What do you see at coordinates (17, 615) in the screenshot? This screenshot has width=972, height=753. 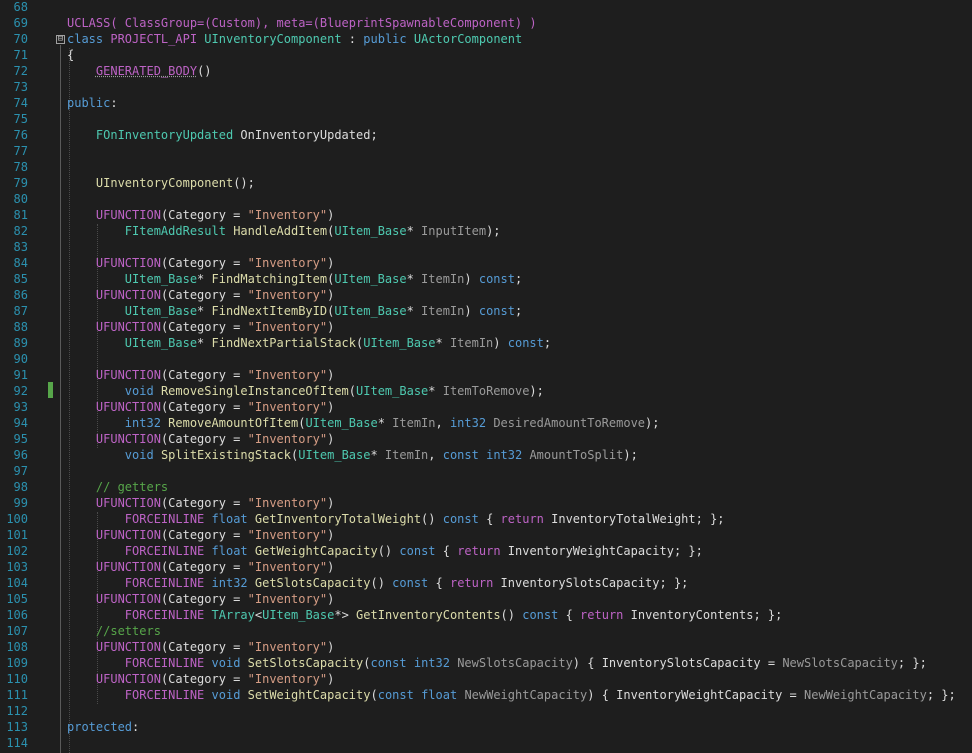 I see `line-number: 106` at bounding box center [17, 615].